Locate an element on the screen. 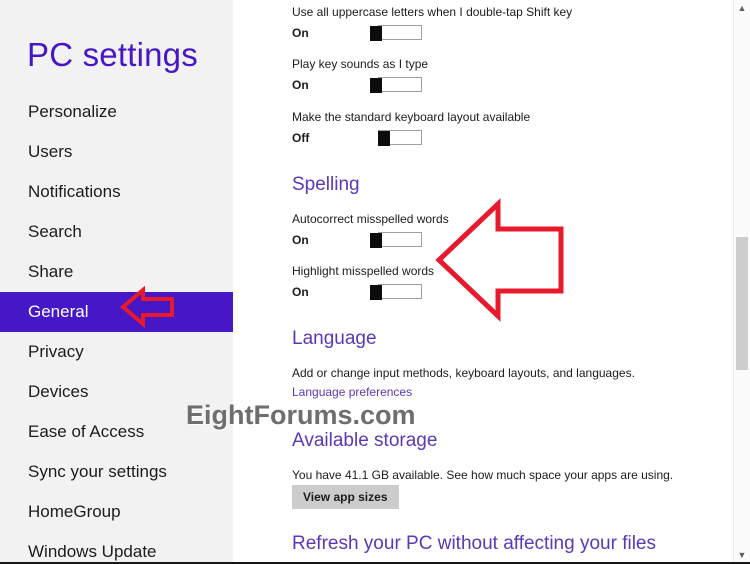  toggle-row: Off is located at coordinates (411, 138).